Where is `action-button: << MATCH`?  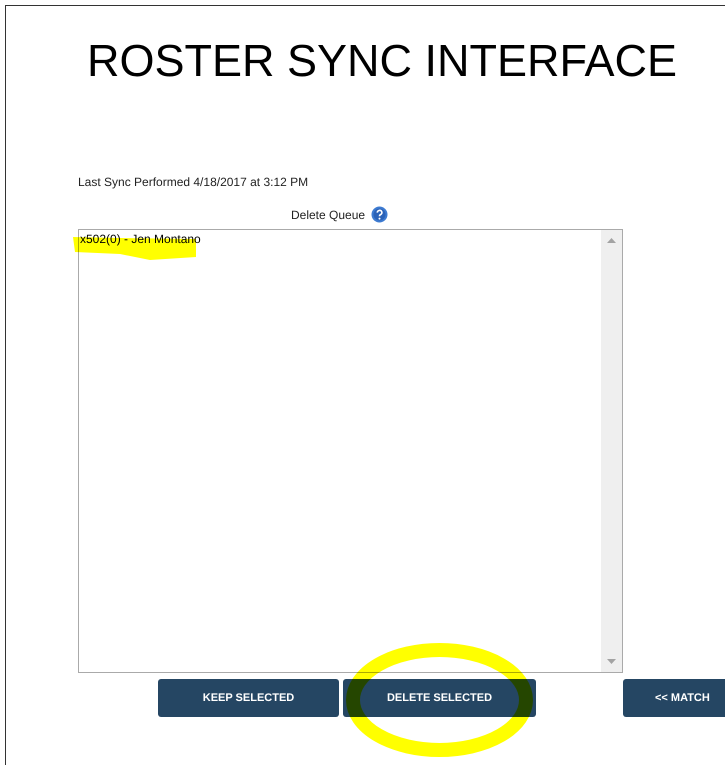 action-button: << MATCH is located at coordinates (674, 698).